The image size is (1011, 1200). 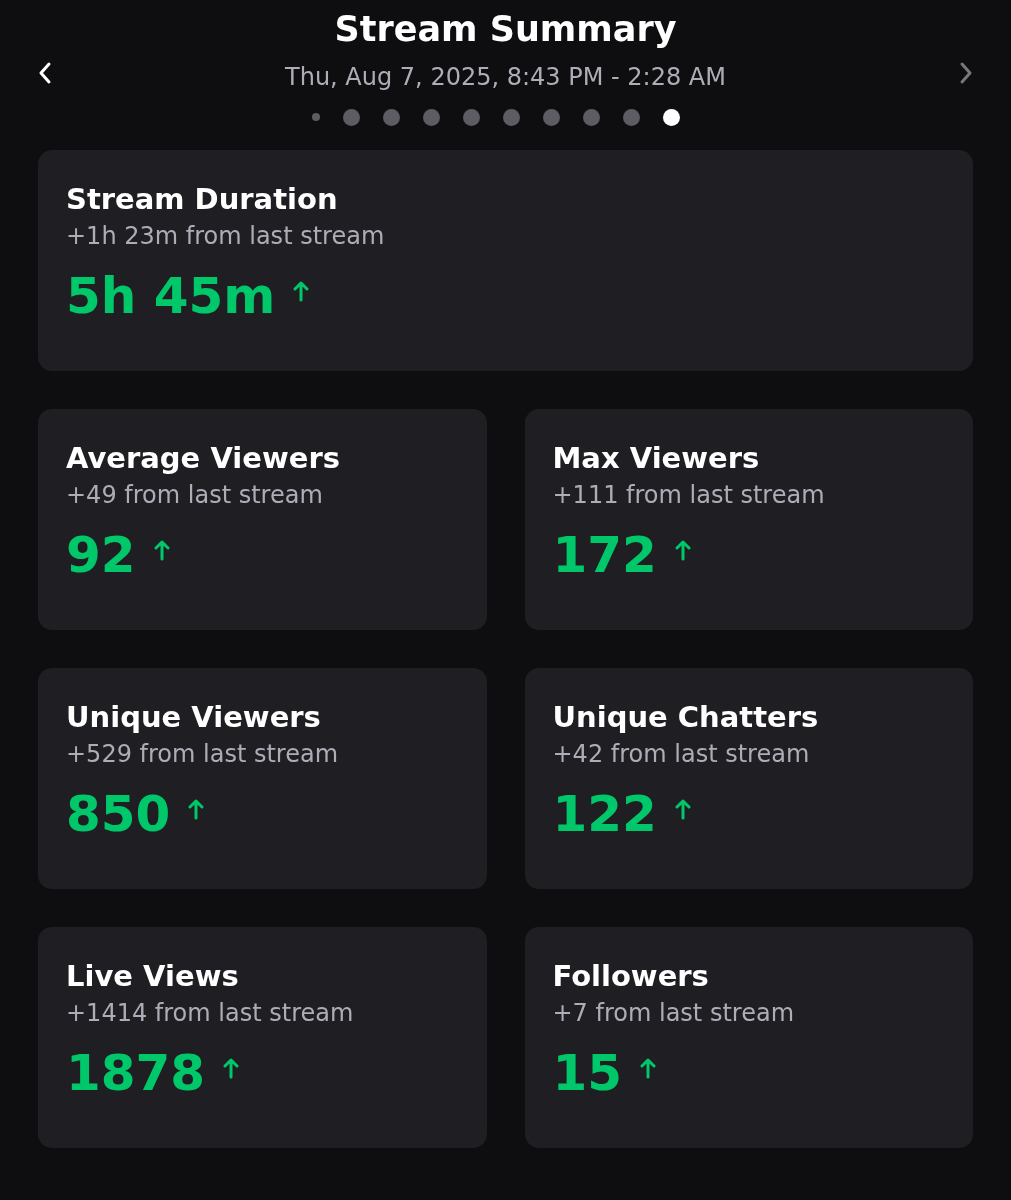 I want to click on change-text: +1h 23m from last stream, so click(x=226, y=236).